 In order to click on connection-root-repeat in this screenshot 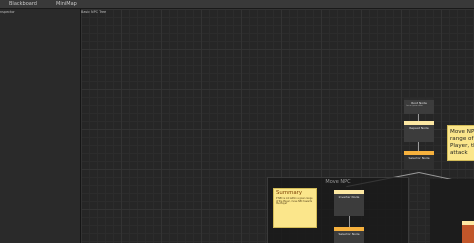, I will do `click(418, 117)`.